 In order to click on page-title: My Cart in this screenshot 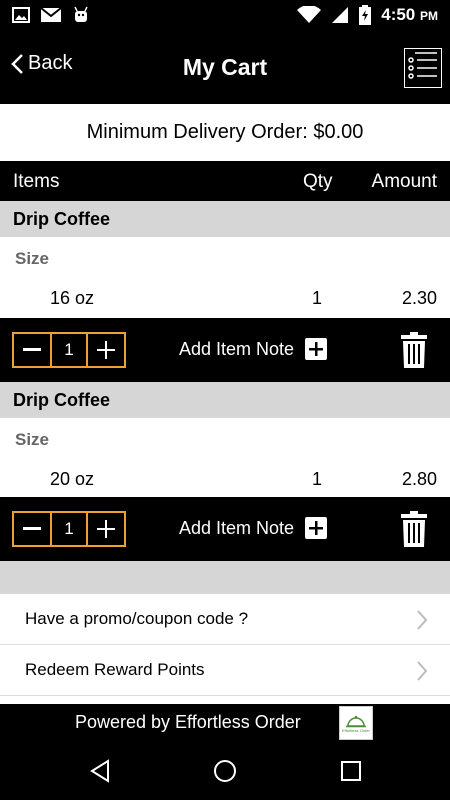, I will do `click(225, 67)`.